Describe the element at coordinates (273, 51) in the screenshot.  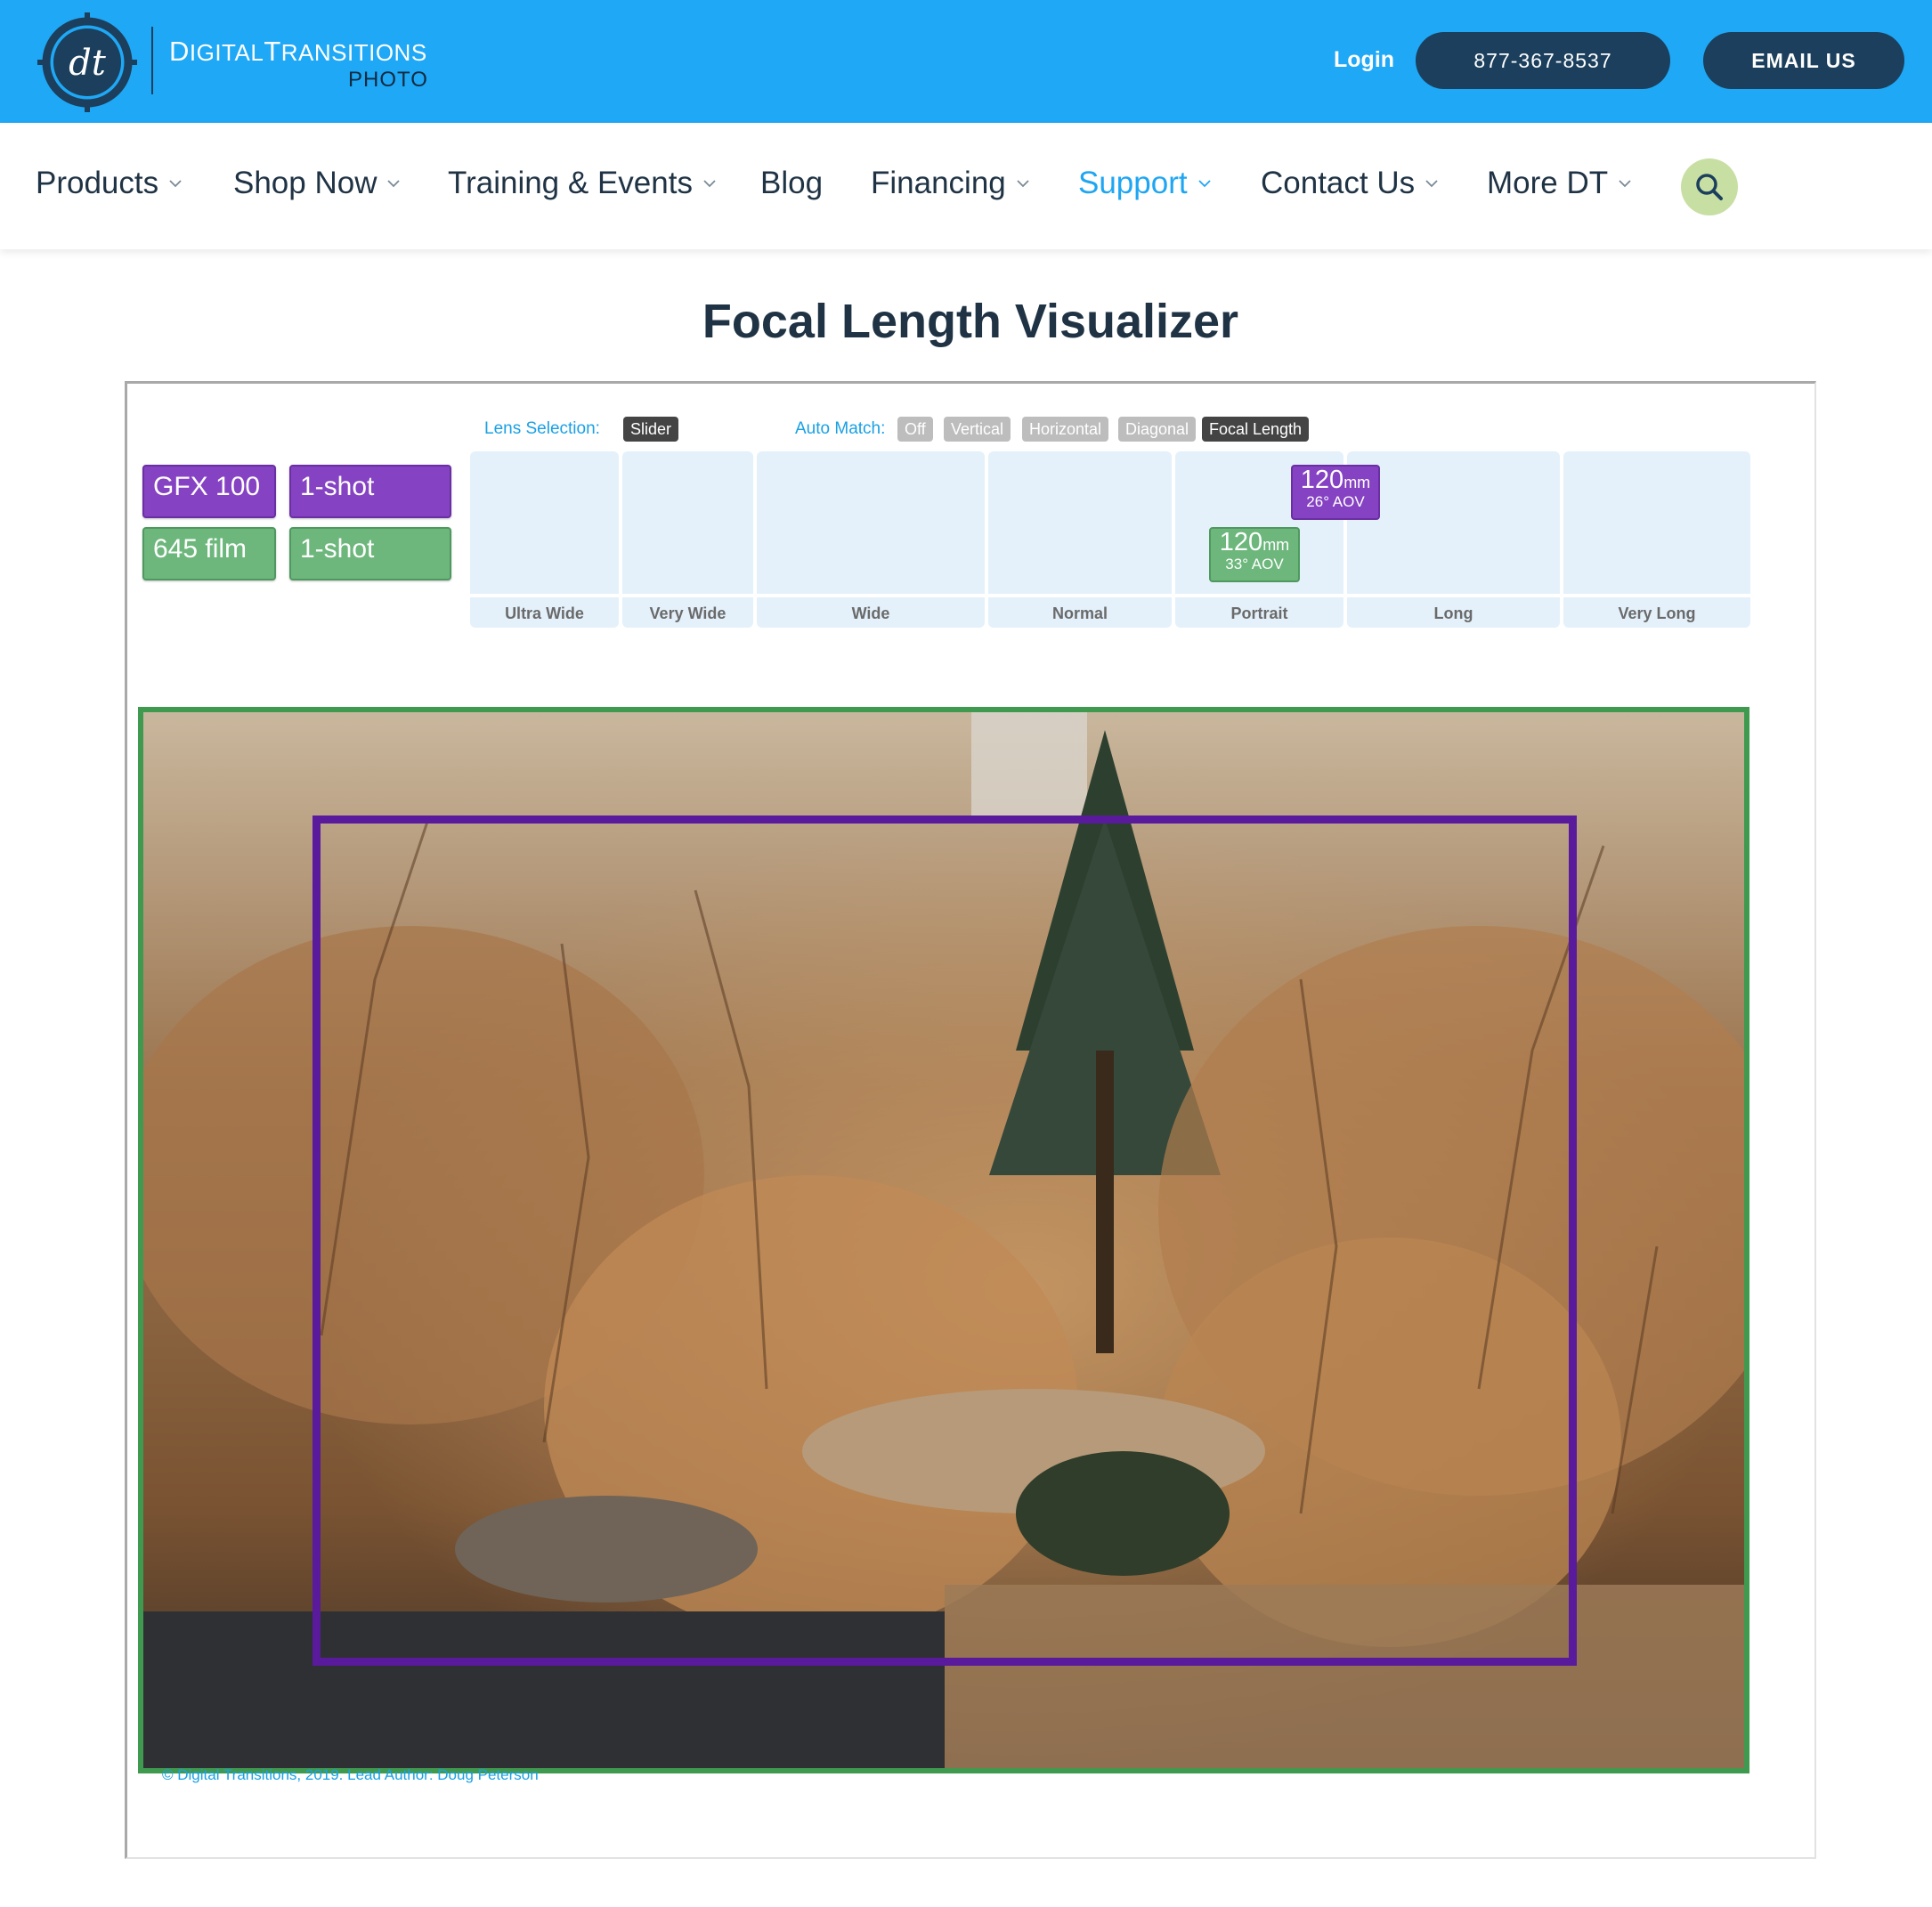
I see `brand-initial-t: T` at that location.